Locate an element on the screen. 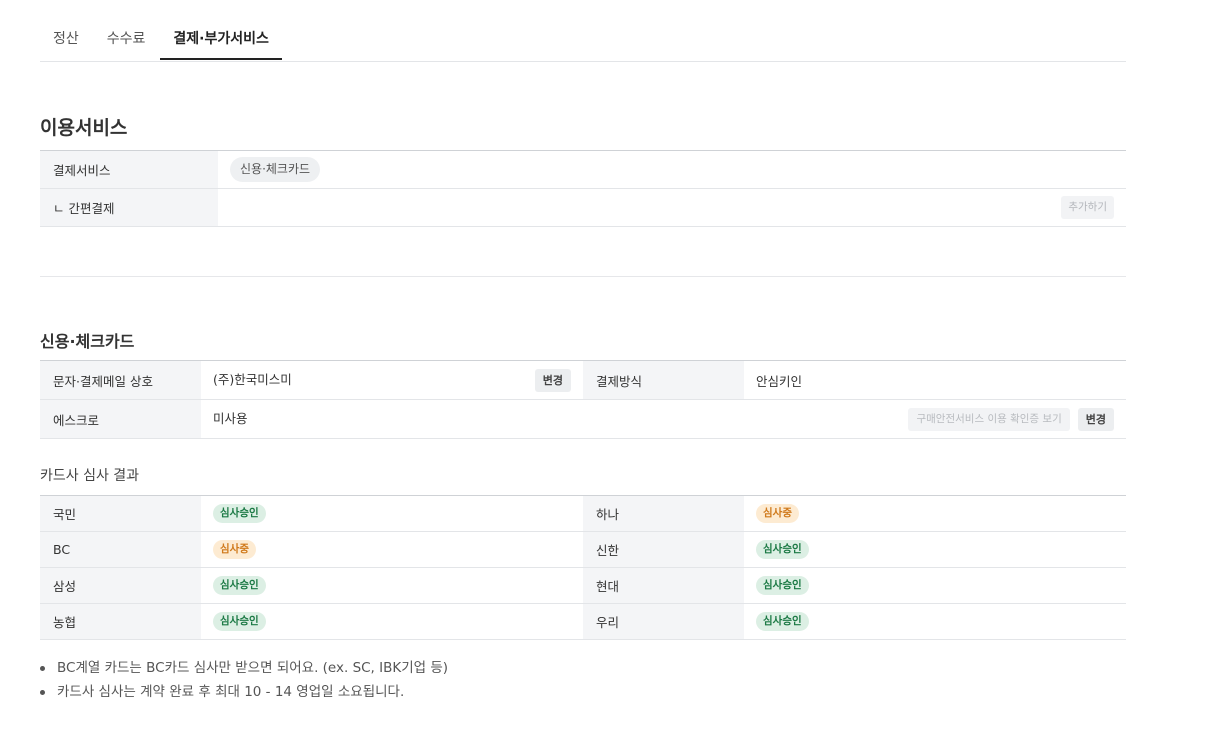  payment-method-label: 결제방식 is located at coordinates (663, 380).